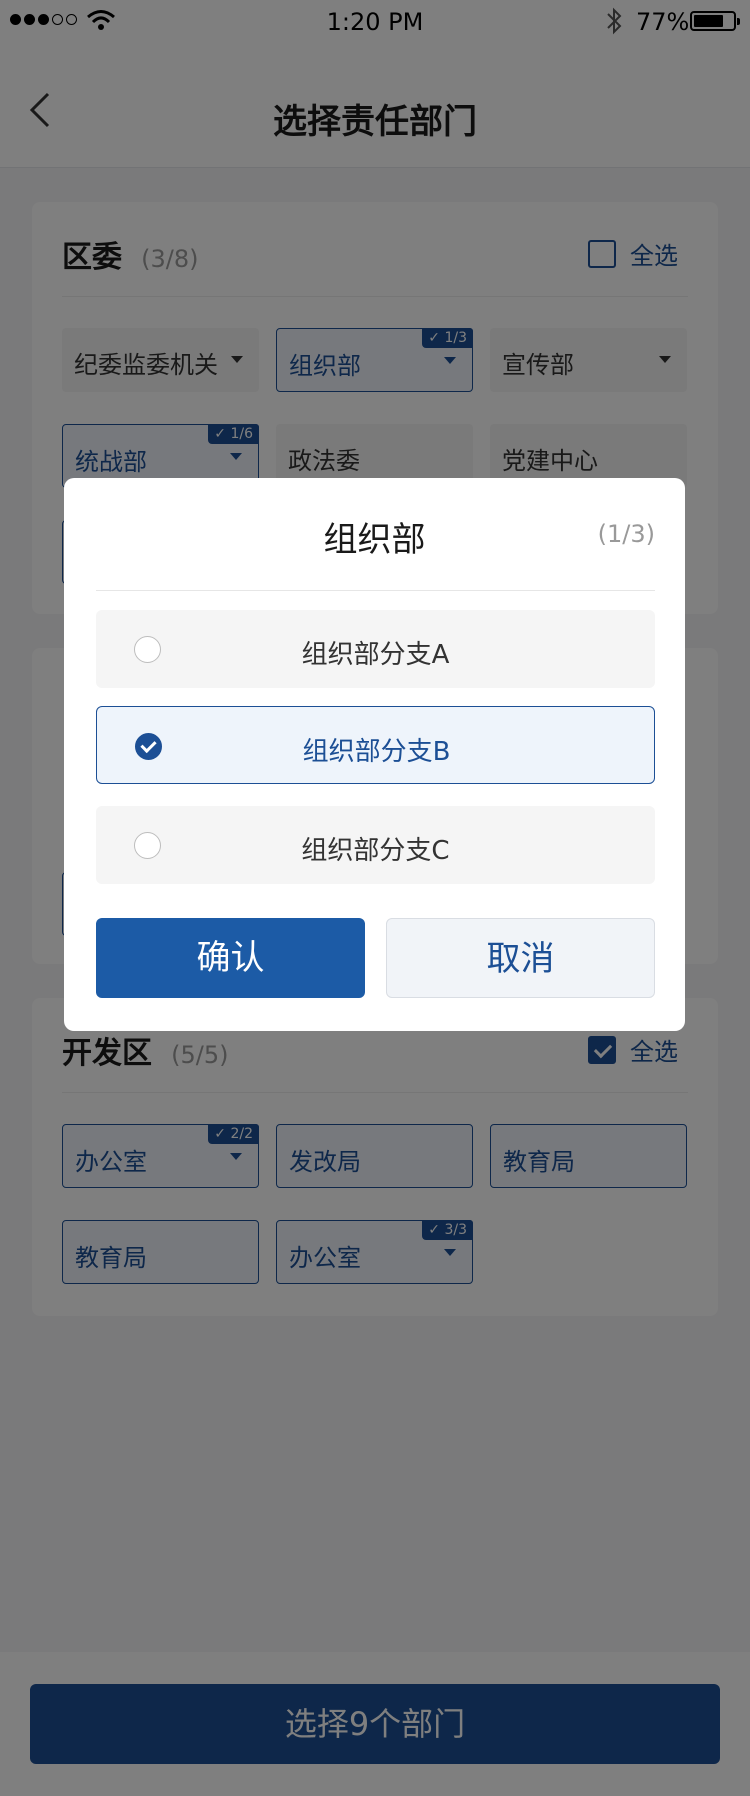 The image size is (750, 1796). I want to click on option-branch-b: 组织部分支B, so click(375, 745).